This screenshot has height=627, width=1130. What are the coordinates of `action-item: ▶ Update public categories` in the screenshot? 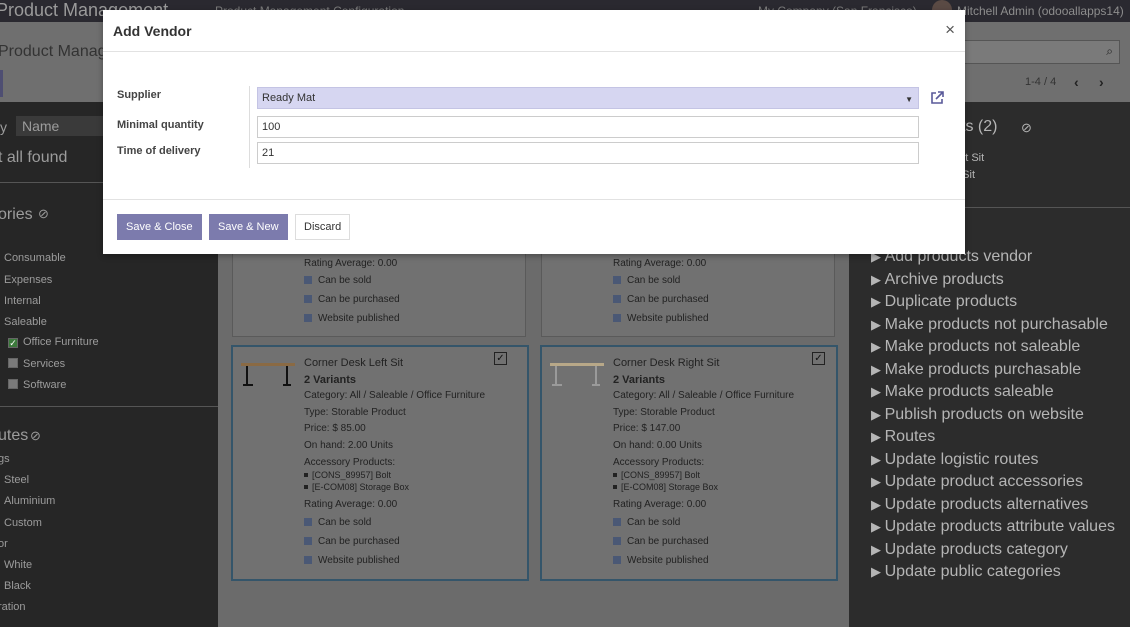 It's located at (966, 572).